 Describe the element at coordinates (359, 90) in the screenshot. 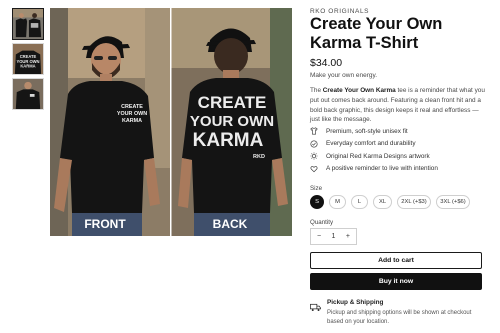

I see `description-bold: Create Your Own Karma` at that location.